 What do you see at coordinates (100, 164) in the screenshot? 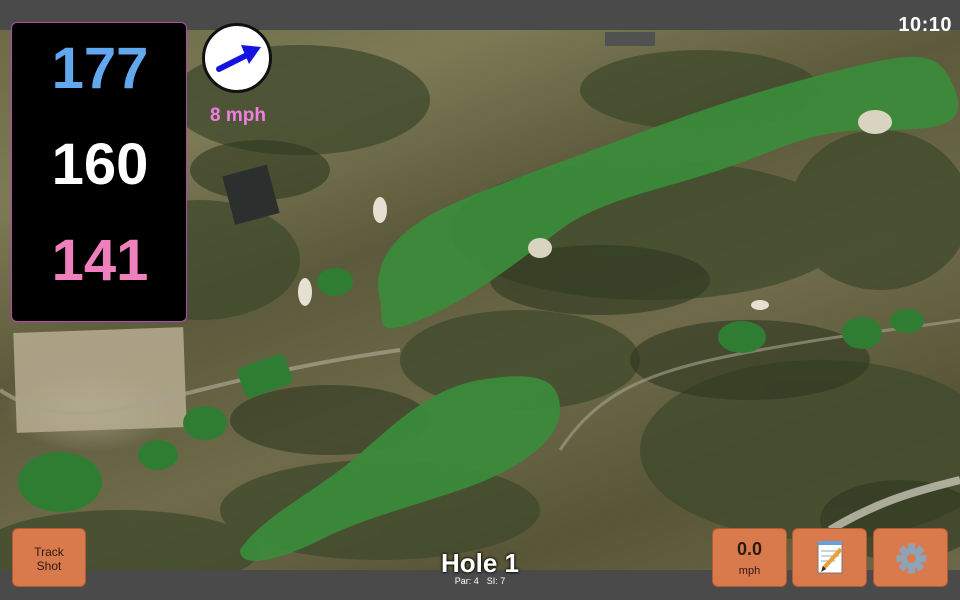
I see `distance-middle: 160` at bounding box center [100, 164].